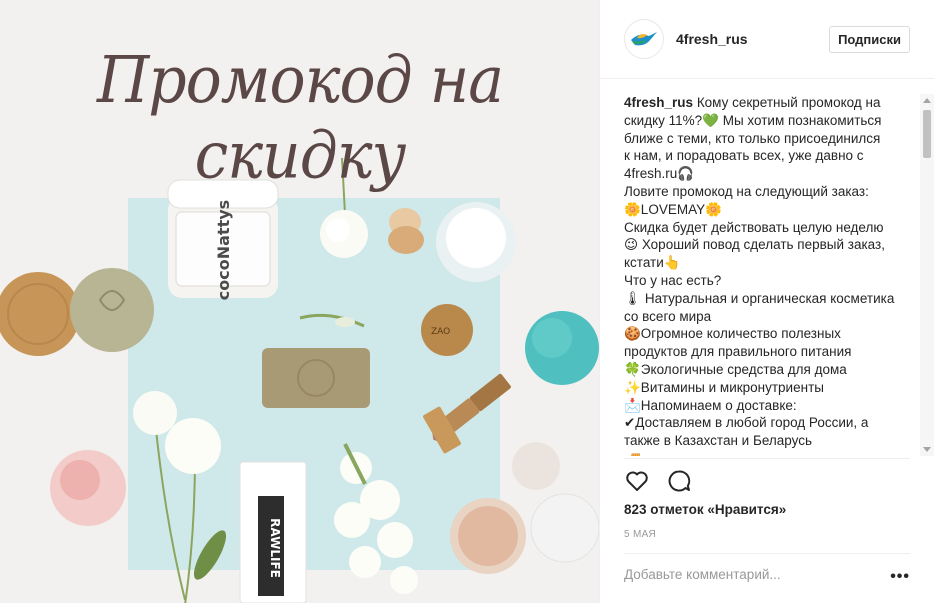  Describe the element at coordinates (752, 39) in the screenshot. I see `username: 4fresh_rus` at that location.